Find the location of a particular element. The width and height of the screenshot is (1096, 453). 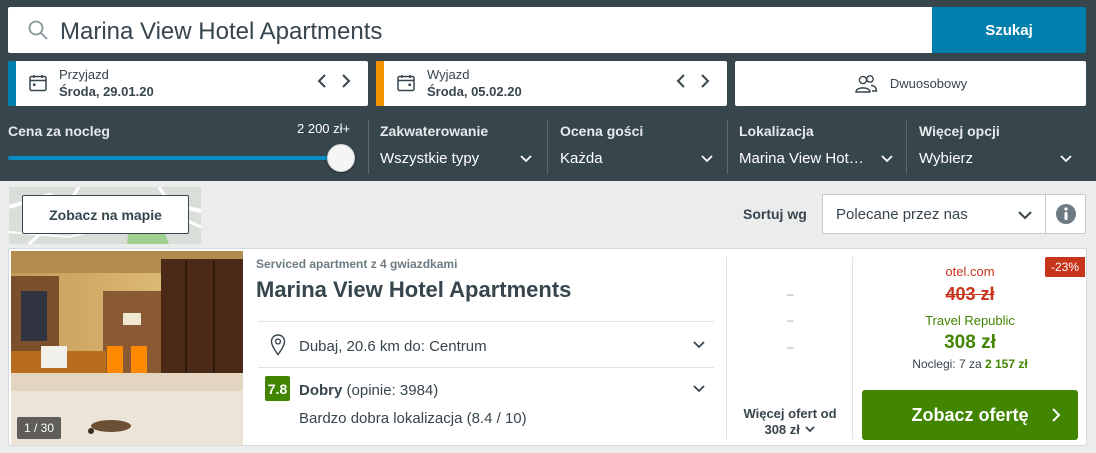

view-deal-button: Zobacz ofertę is located at coordinates (970, 415).